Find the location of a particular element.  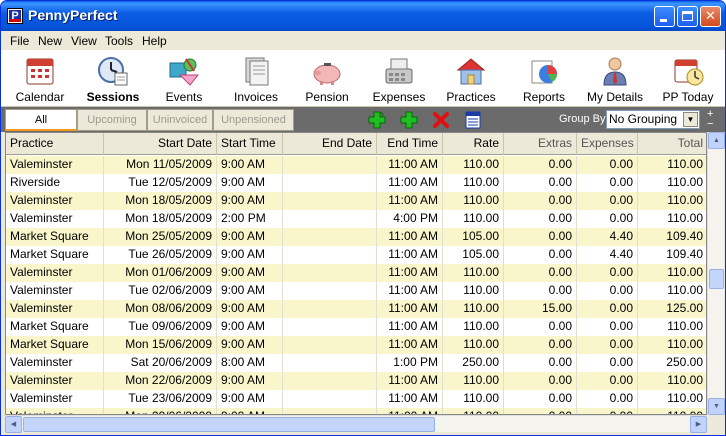

toolbar-events: Events is located at coordinates (184, 79).